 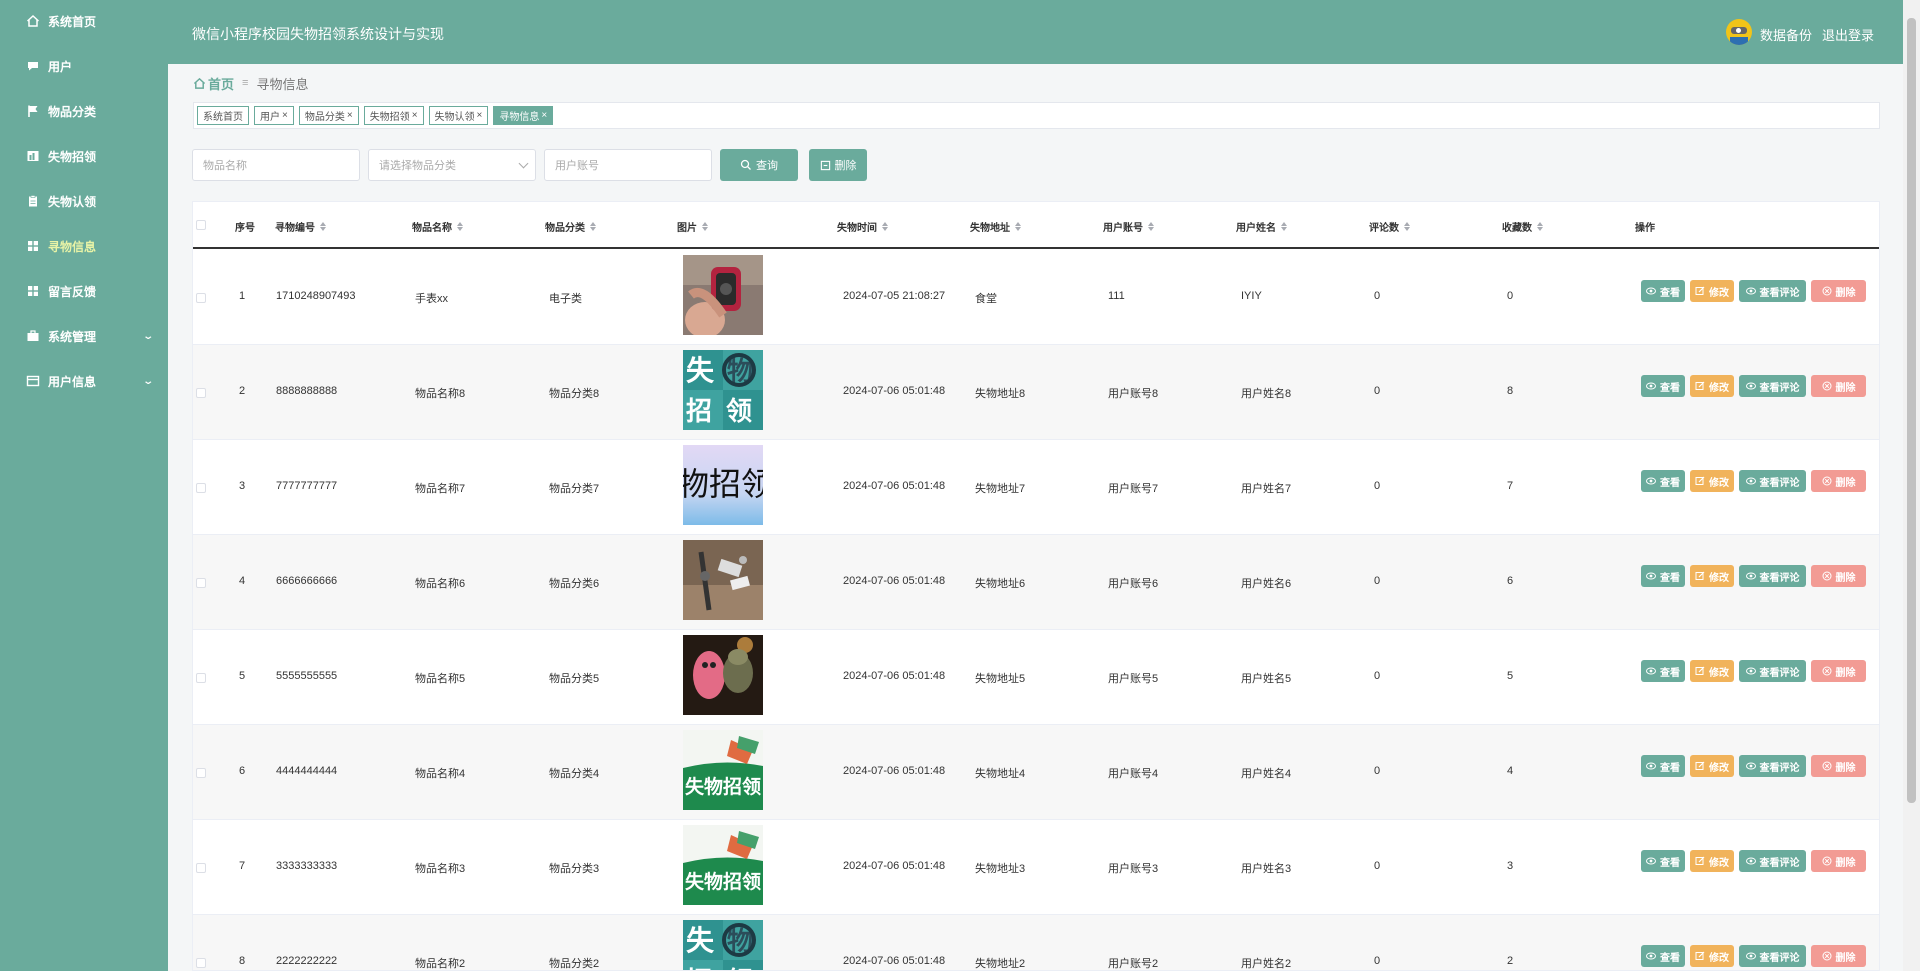 What do you see at coordinates (328, 115) in the screenshot?
I see `tag-item: 物品分类 ×` at bounding box center [328, 115].